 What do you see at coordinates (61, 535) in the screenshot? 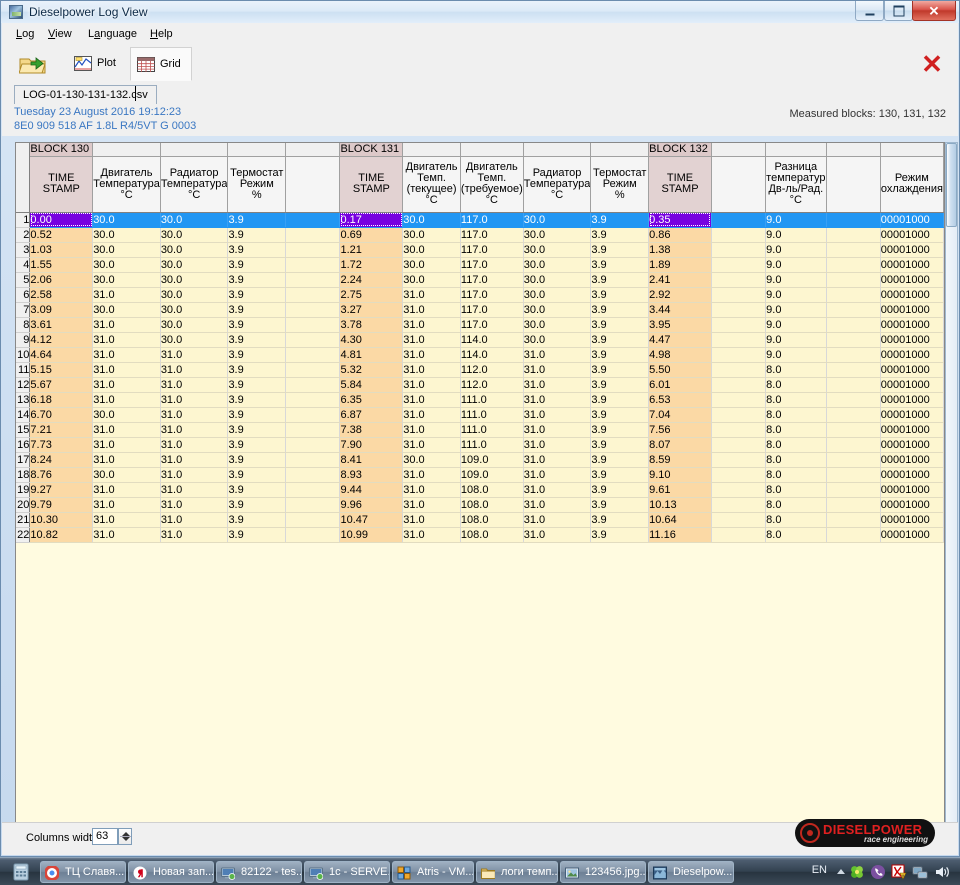
I see `cell-ts130: 10.82` at bounding box center [61, 535].